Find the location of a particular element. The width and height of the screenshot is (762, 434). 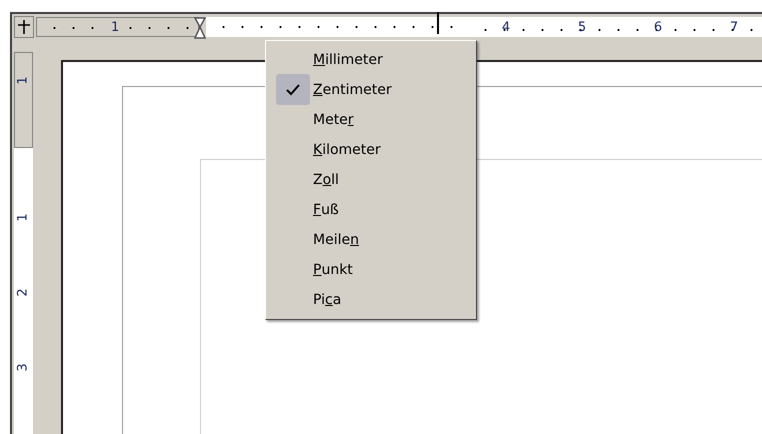

tab-stop-icon is located at coordinates (24, 27).